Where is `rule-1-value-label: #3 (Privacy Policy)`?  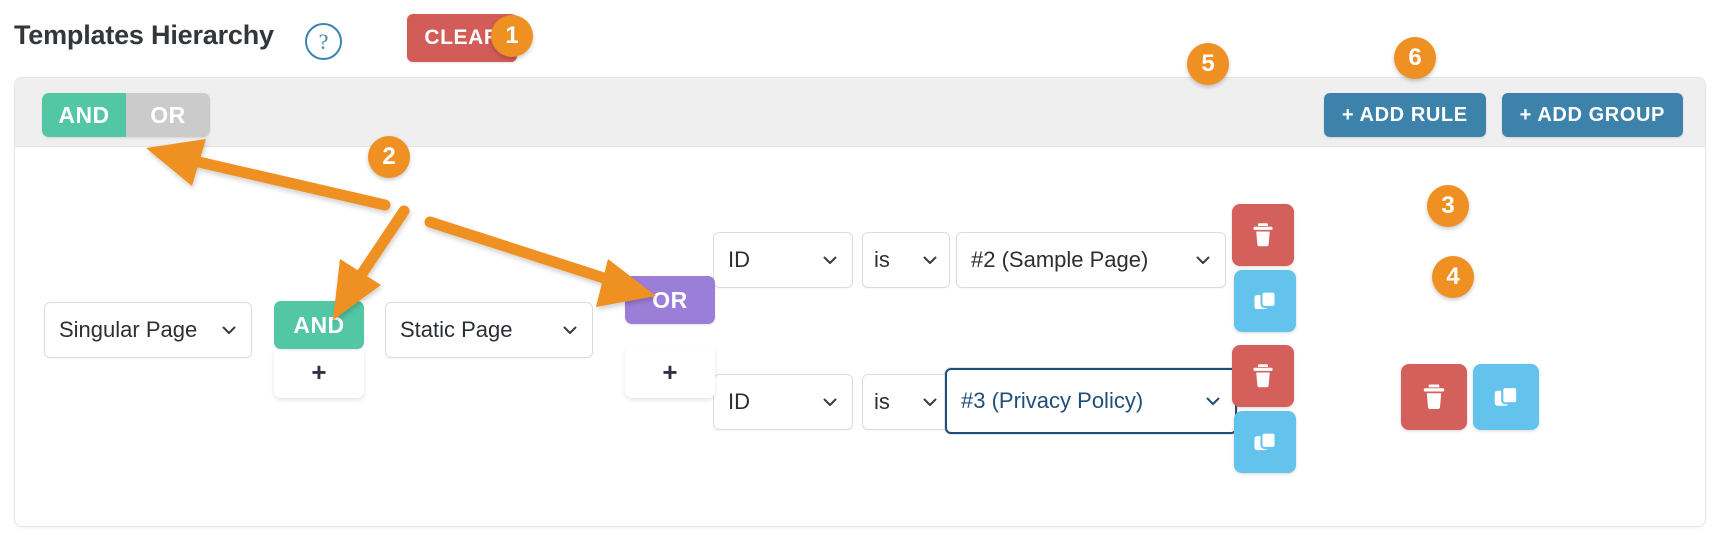 rule-1-value-label: #3 (Privacy Policy) is located at coordinates (1052, 400).